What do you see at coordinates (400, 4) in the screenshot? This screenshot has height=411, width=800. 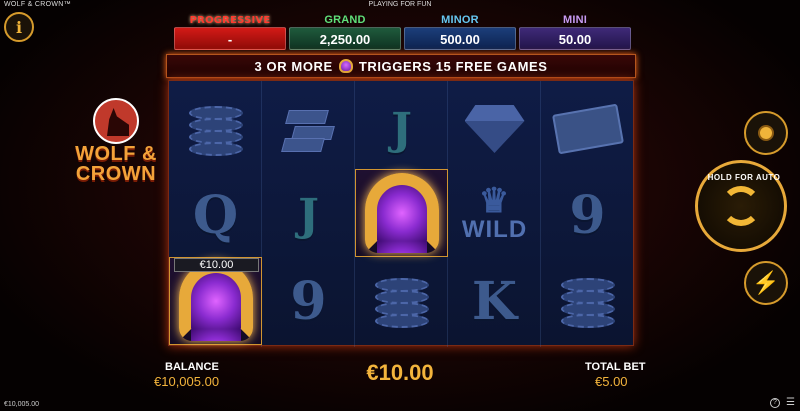 I see `play-mode-label: PLAYING FOR FUN` at bounding box center [400, 4].